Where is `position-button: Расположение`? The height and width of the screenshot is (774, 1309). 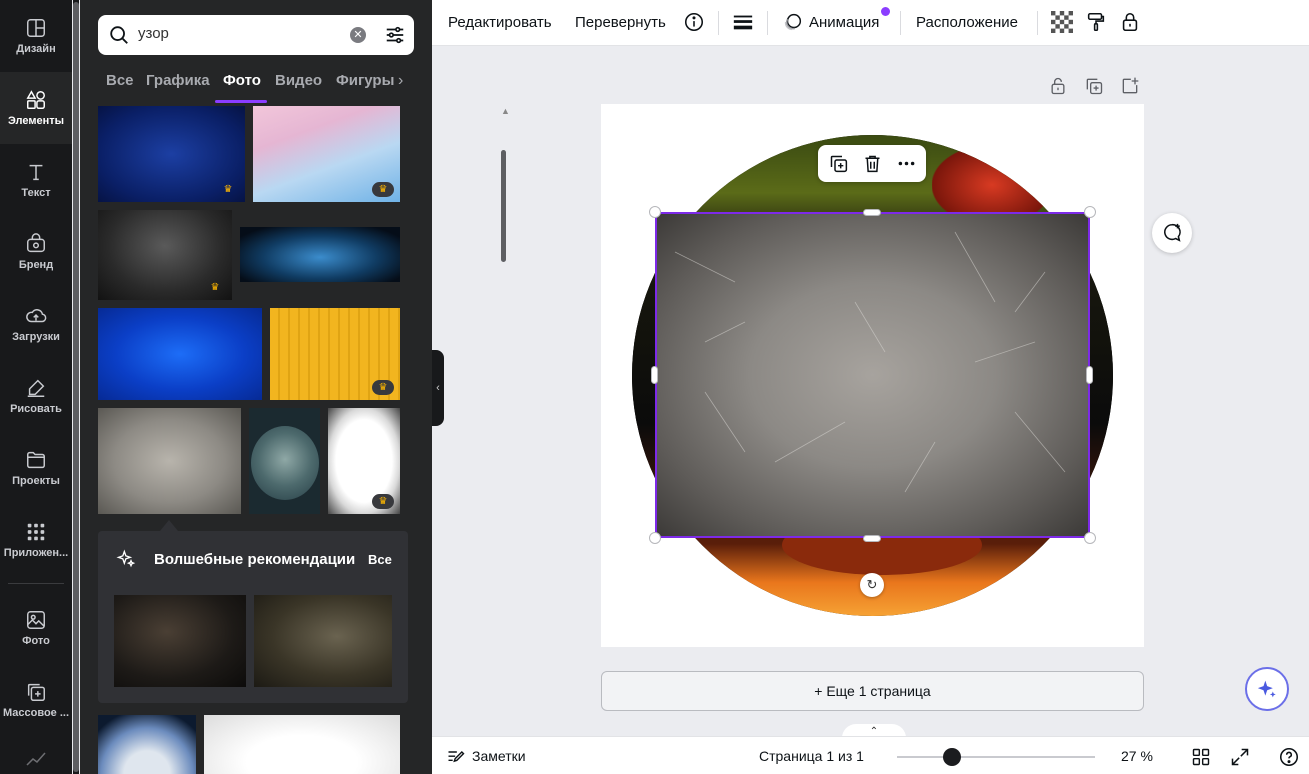
position-button: Расположение is located at coordinates (967, 22).